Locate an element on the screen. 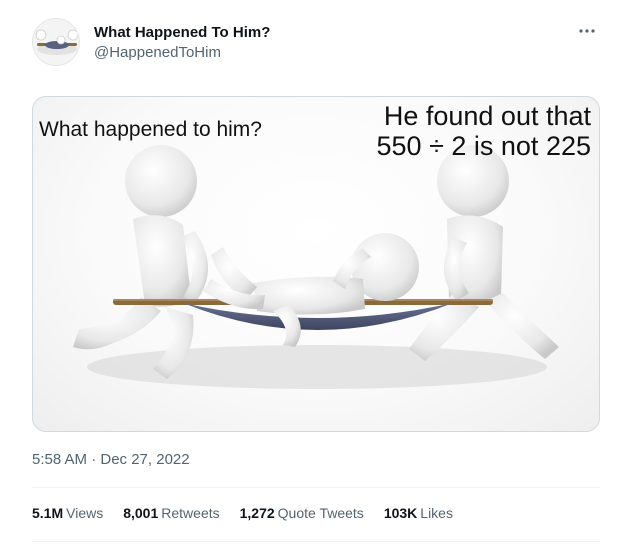 The width and height of the screenshot is (628, 546). stat-value: 8,001 is located at coordinates (141, 513).